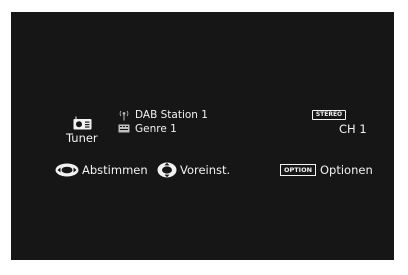 Image resolution: width=408 pixels, height=275 pixels. Describe the element at coordinates (329, 115) in the screenshot. I see `stereo-badge: STEREO` at that location.